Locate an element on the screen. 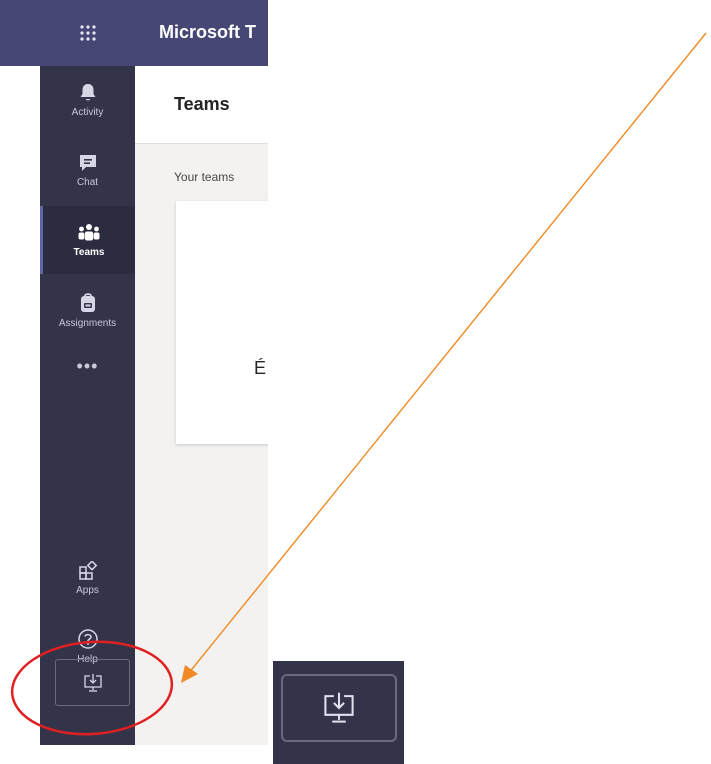 The width and height of the screenshot is (711, 764). rail-item-chat: Chat is located at coordinates (87, 170).